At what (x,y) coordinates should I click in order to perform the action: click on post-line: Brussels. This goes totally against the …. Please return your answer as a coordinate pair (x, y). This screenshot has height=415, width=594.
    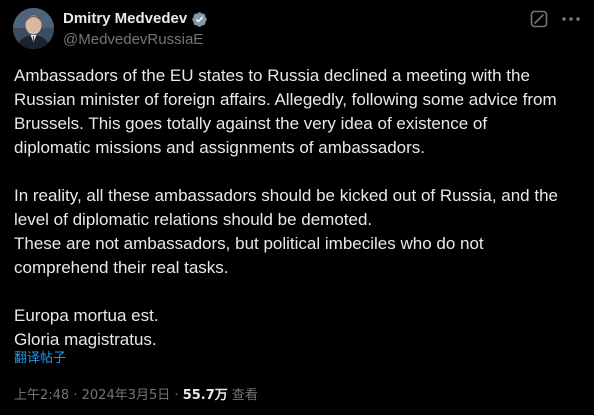
    Looking at the image, I should click on (251, 123).